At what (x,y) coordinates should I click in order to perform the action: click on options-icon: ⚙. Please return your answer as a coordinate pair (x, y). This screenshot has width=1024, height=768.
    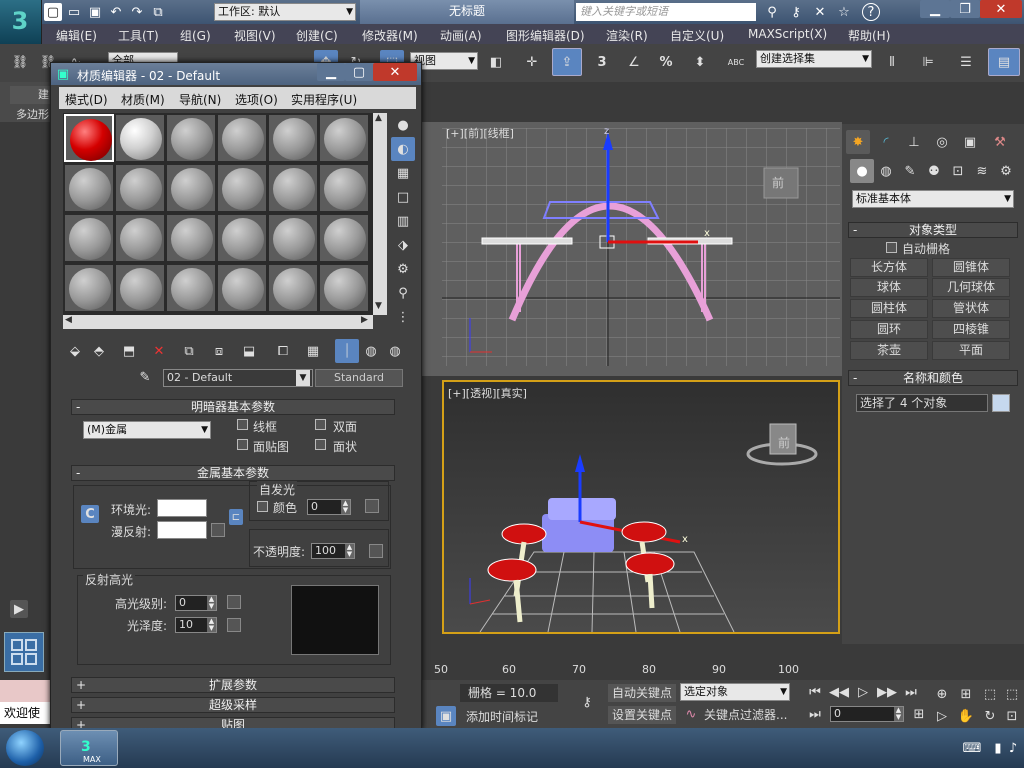
    Looking at the image, I should click on (403, 269).